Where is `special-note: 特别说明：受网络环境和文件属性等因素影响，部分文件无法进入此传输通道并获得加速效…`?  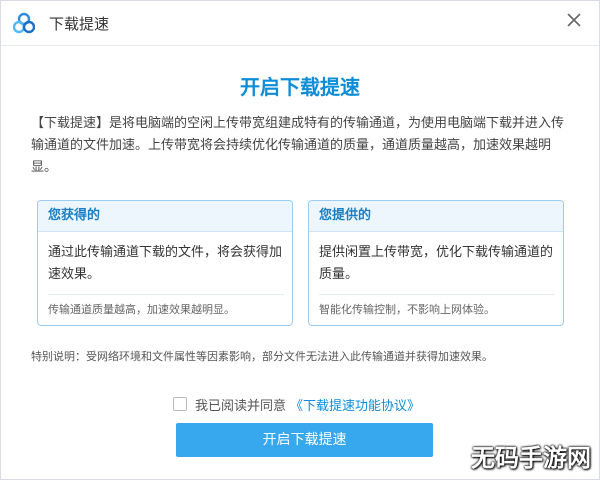 special-note: 特别说明：受网络环境和文件属性等因素影响，部分文件无法进入此传输通道并获得加速效… is located at coordinates (262, 356).